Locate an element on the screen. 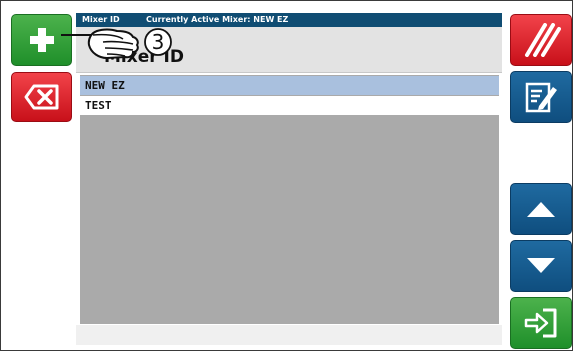  delete-mixer-button is located at coordinates (41, 97).